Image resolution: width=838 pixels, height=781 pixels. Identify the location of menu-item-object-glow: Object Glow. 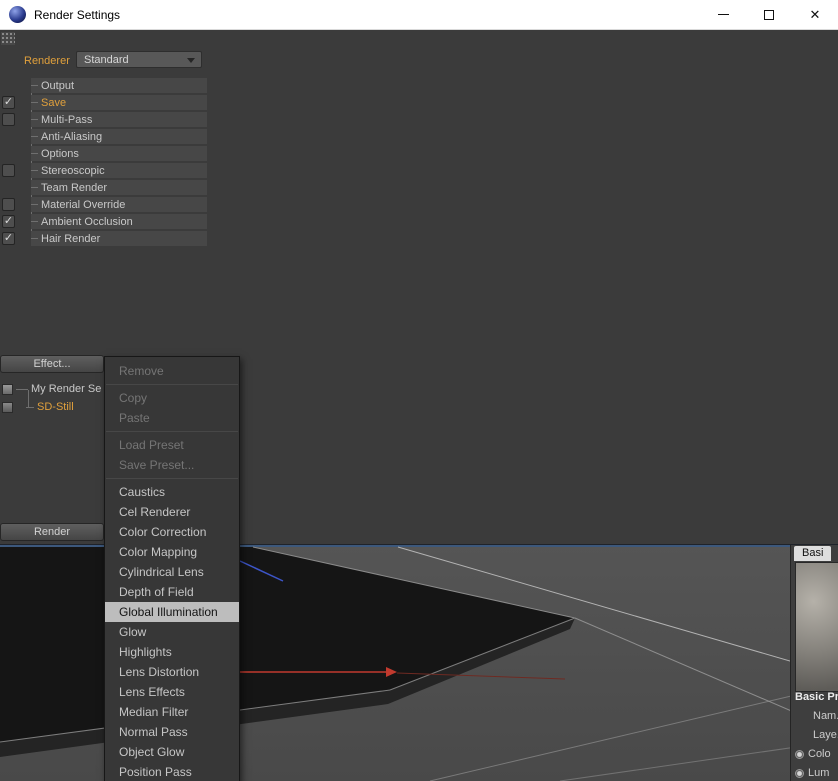
(172, 752).